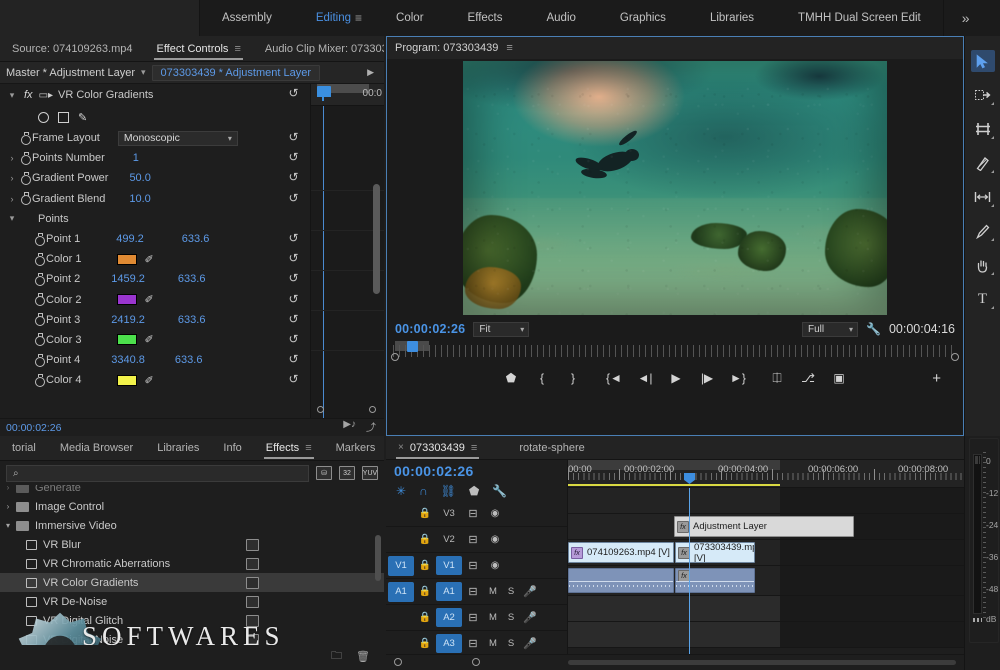 This screenshot has height=670, width=1000. Describe the element at coordinates (473, 617) in the screenshot. I see `sync-lock-icon-a2: ⊟` at that location.